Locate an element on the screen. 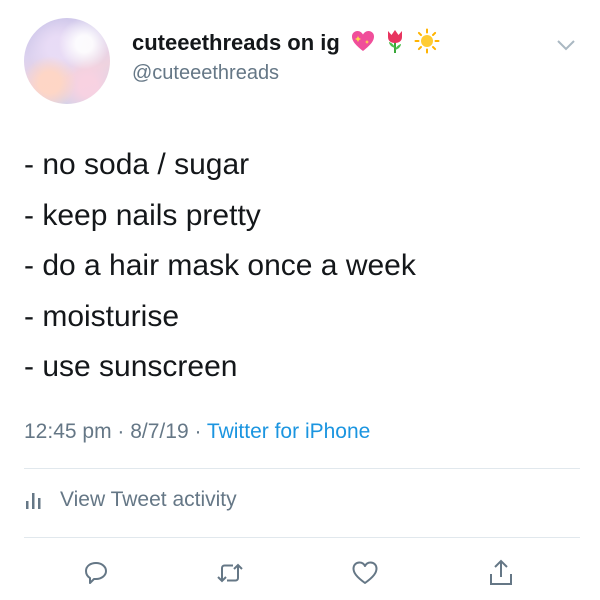 The height and width of the screenshot is (600, 600). tweet-metadata: 12:45 pm · 8/7/19 · Twitter for iPhone is located at coordinates (197, 432).